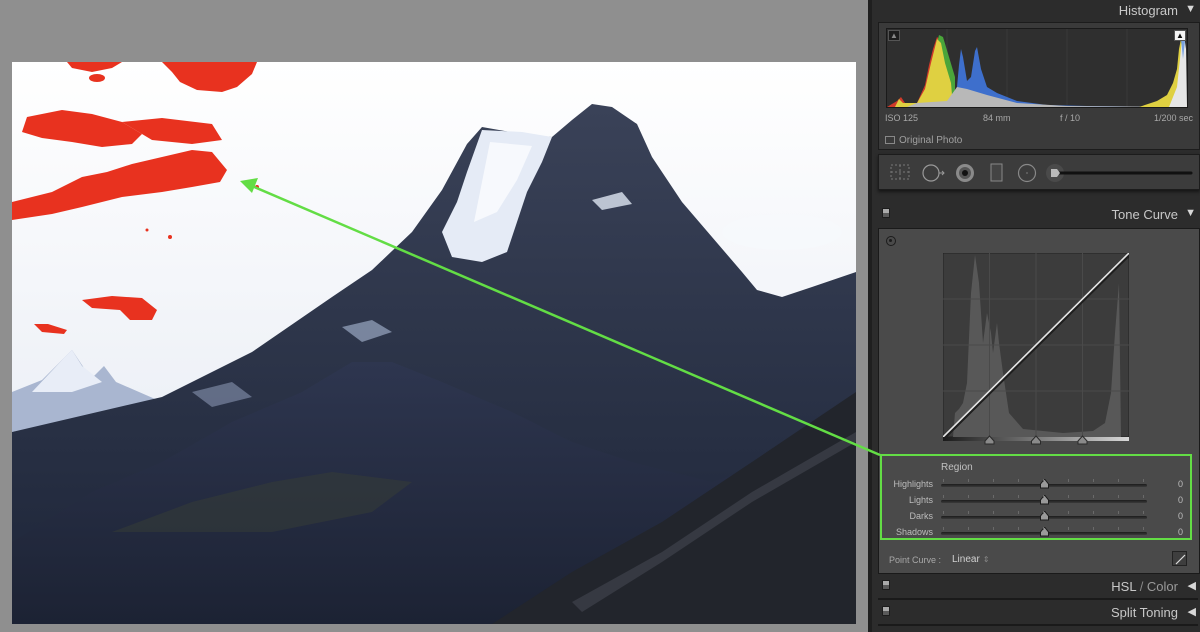  What do you see at coordinates (997, 118) in the screenshot?
I see `exif-focal-length: 84 mm` at bounding box center [997, 118].